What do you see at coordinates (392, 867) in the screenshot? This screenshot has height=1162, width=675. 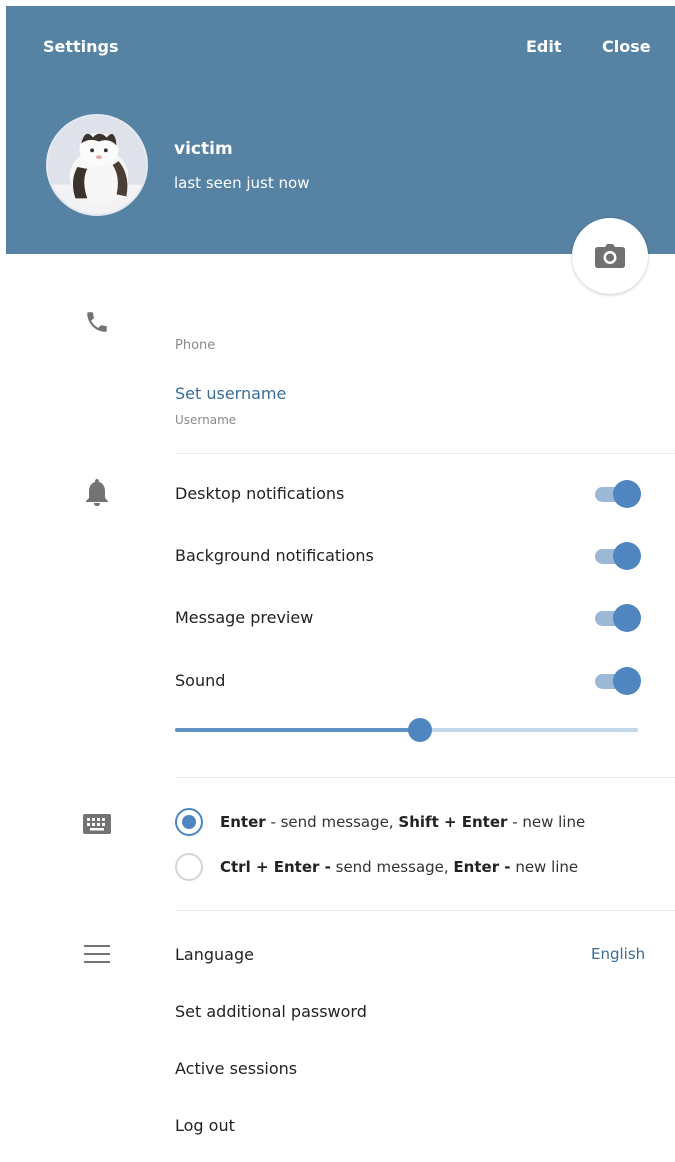 I see `option-text: send message,` at bounding box center [392, 867].